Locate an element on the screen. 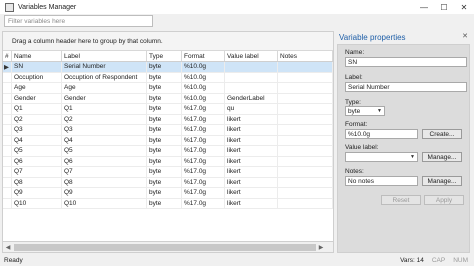 This screenshot has height=266, width=474. column-header-notes: Notes is located at coordinates (305, 56).